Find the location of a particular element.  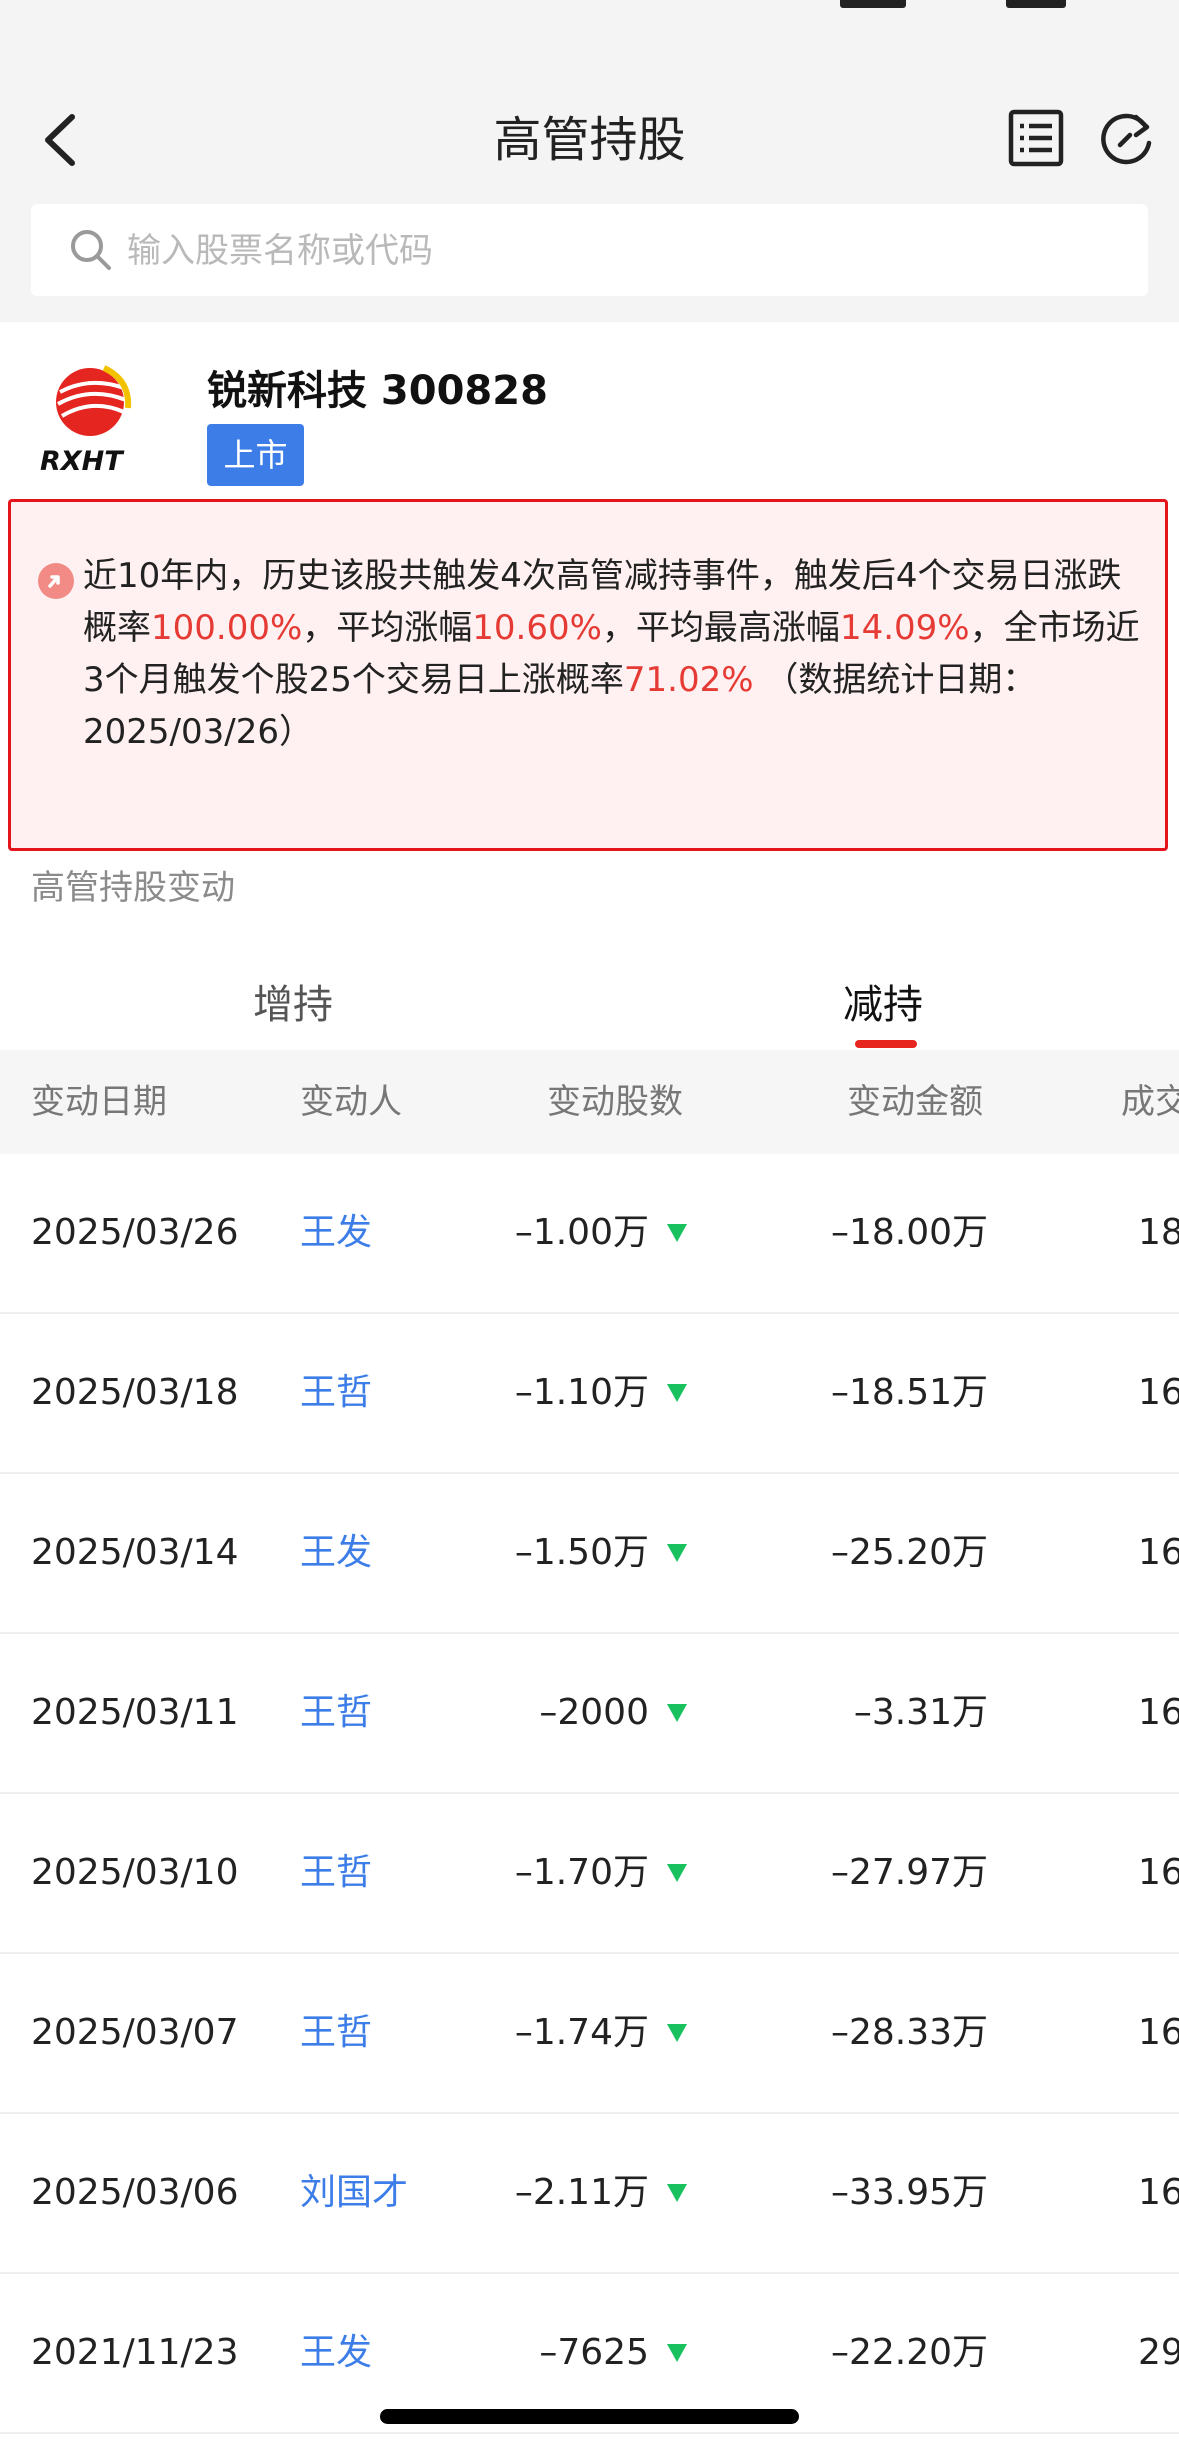

section-title: 高管持股变动 is located at coordinates (133, 888).